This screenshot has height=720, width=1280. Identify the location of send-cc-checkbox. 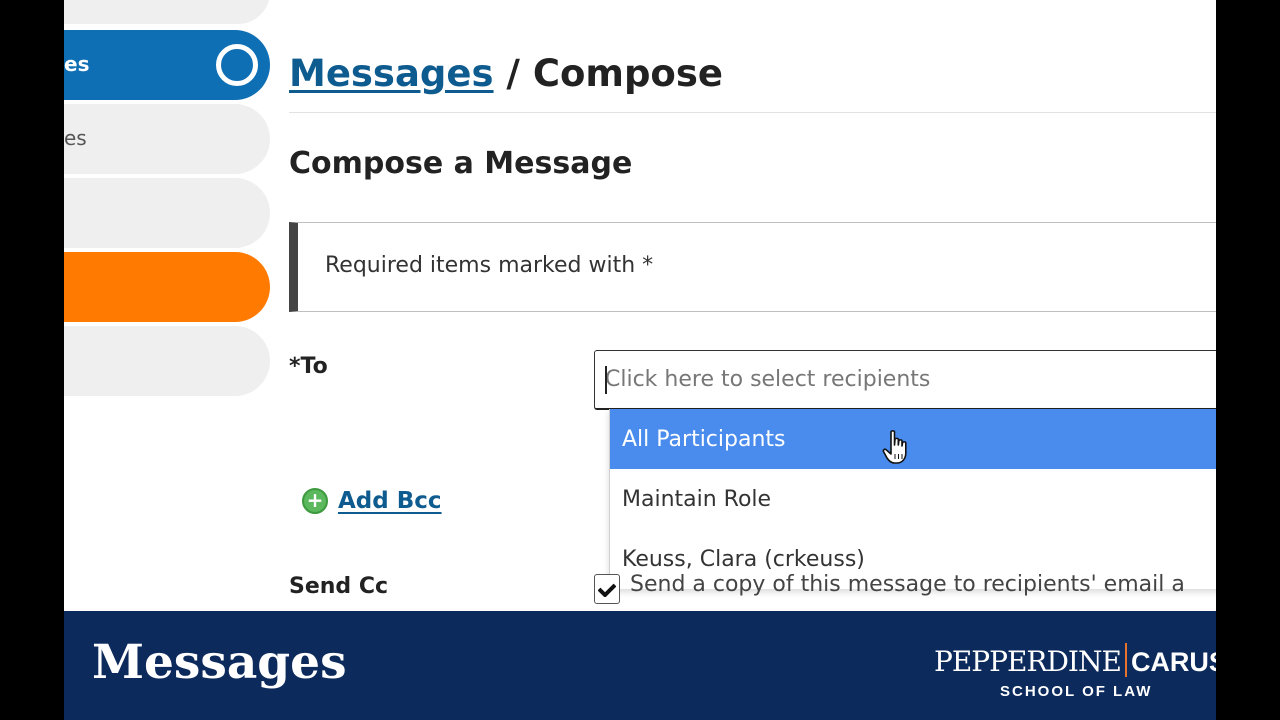
(607, 589).